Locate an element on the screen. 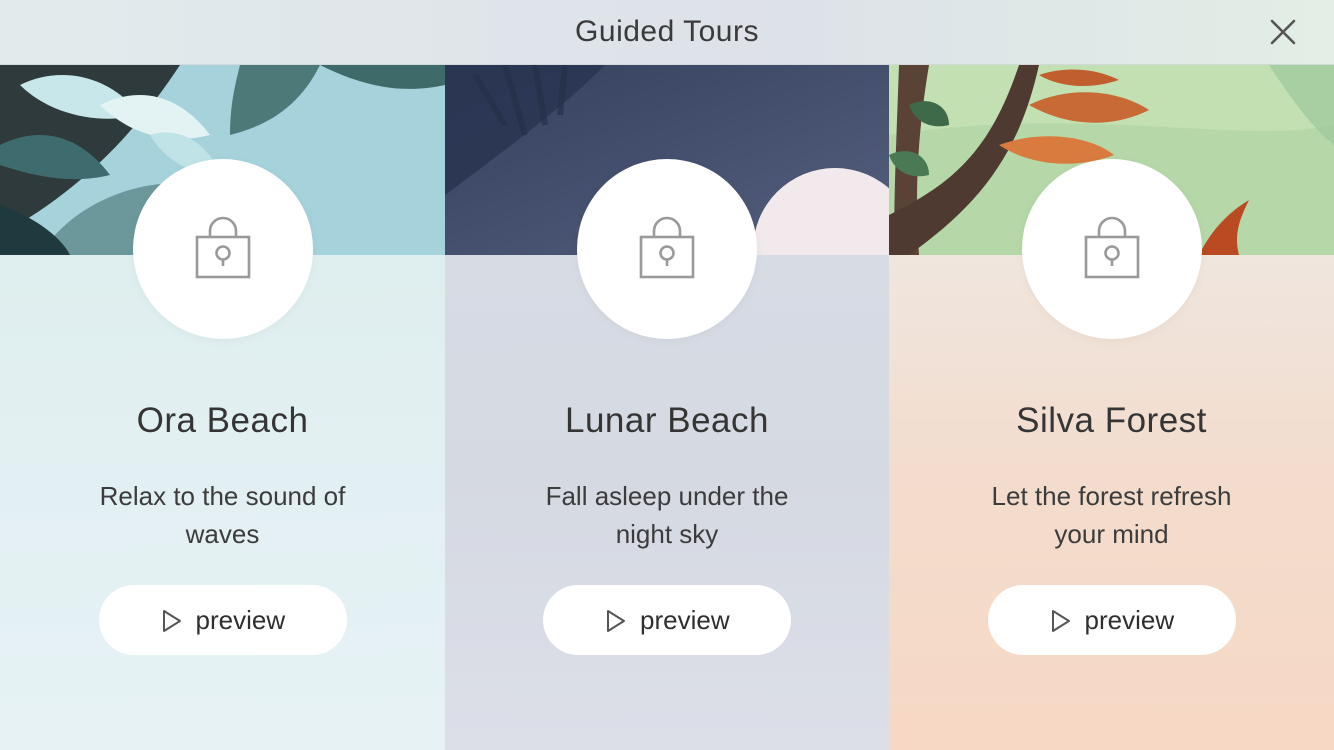 The width and height of the screenshot is (1334, 750). tour-description: Relax to the sound of waves is located at coordinates (222, 515).